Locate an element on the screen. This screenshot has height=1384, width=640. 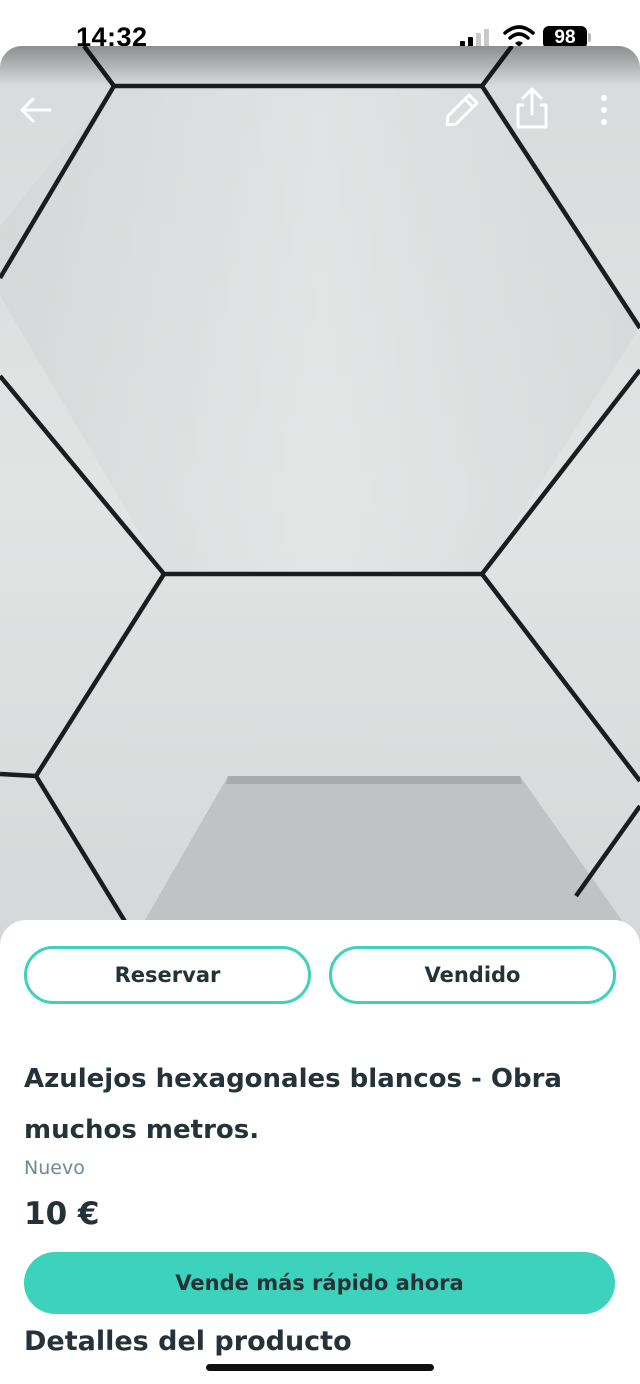
product-details-heading: Detalles del producto is located at coordinates (188, 1341).